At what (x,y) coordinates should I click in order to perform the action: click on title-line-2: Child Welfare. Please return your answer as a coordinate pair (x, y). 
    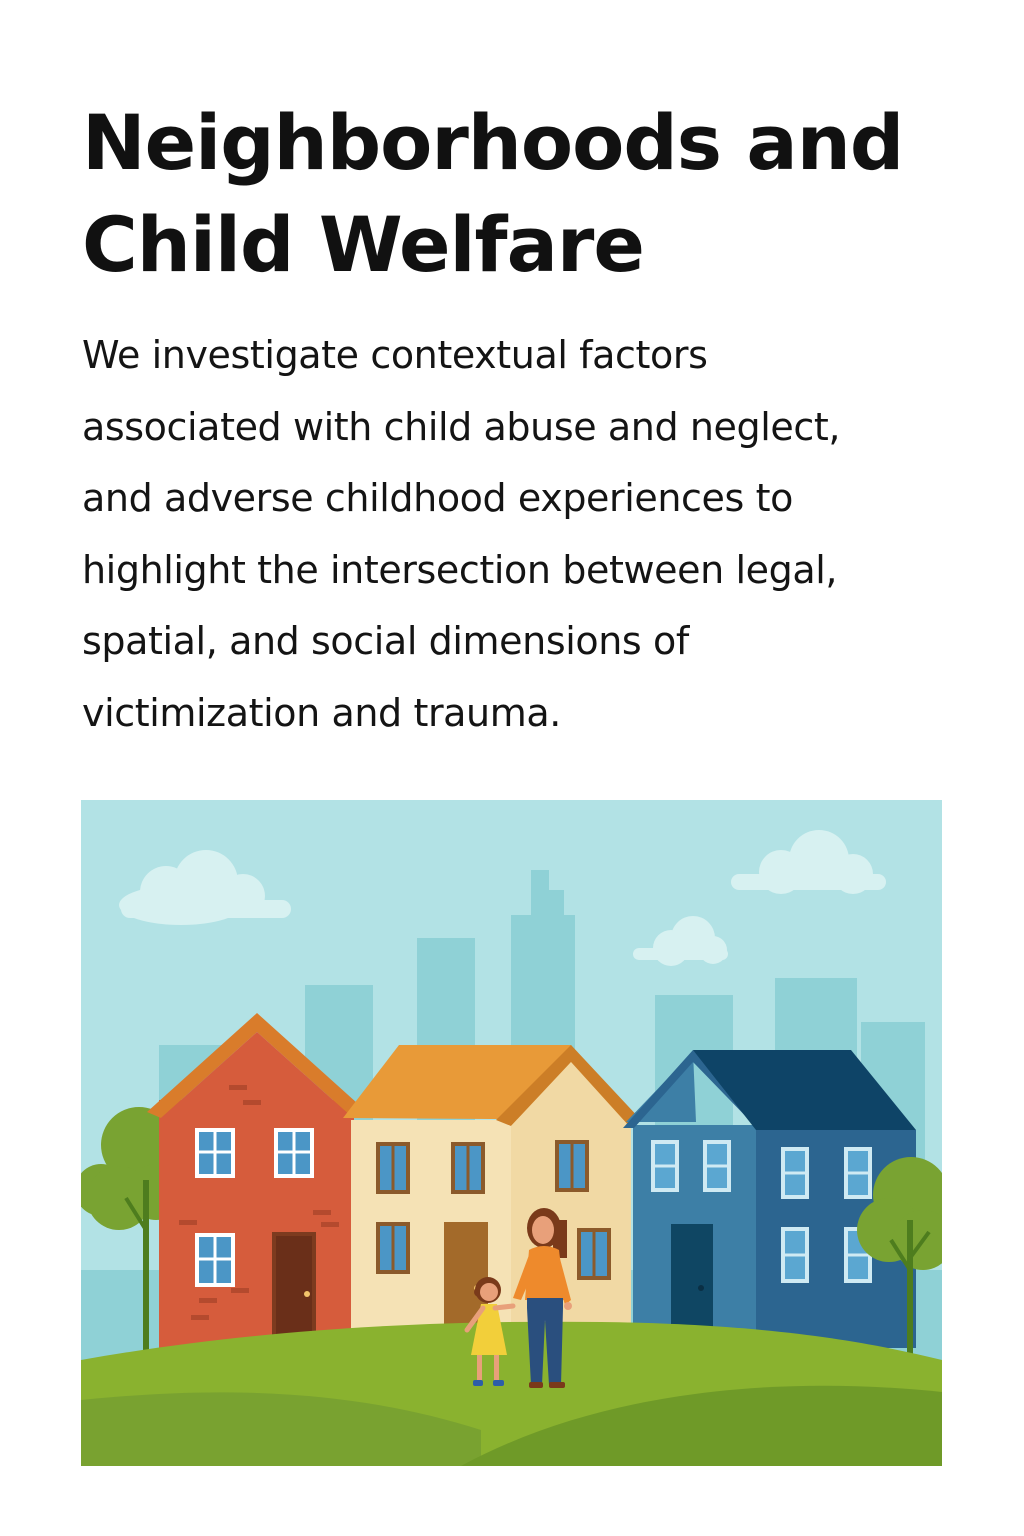
    Looking at the image, I should click on (363, 244).